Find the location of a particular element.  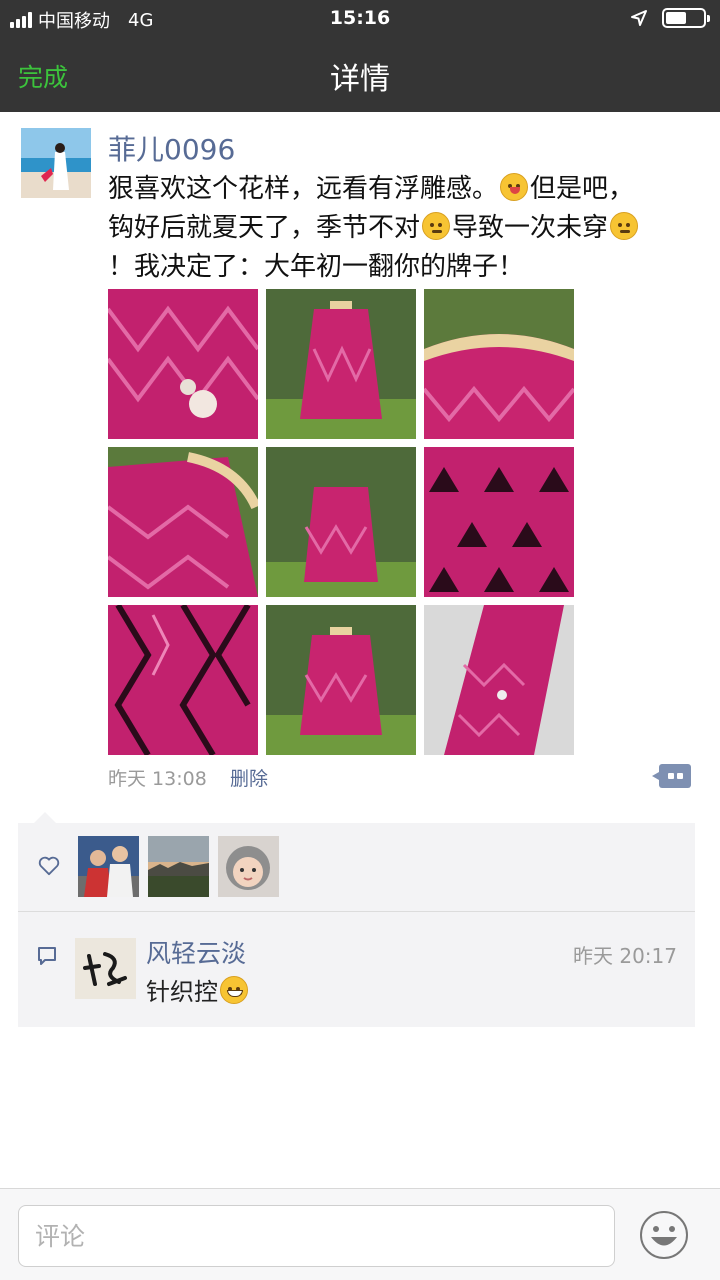

more-actions-button is located at coordinates (671, 776).